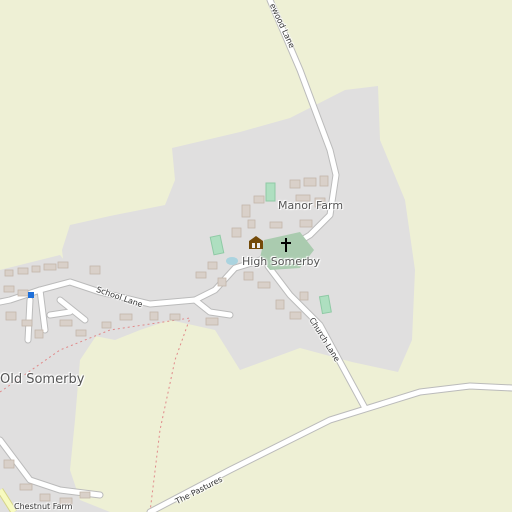 The image size is (512, 512). I want to click on place-label-old-somerby: Old Somerby, so click(42, 379).